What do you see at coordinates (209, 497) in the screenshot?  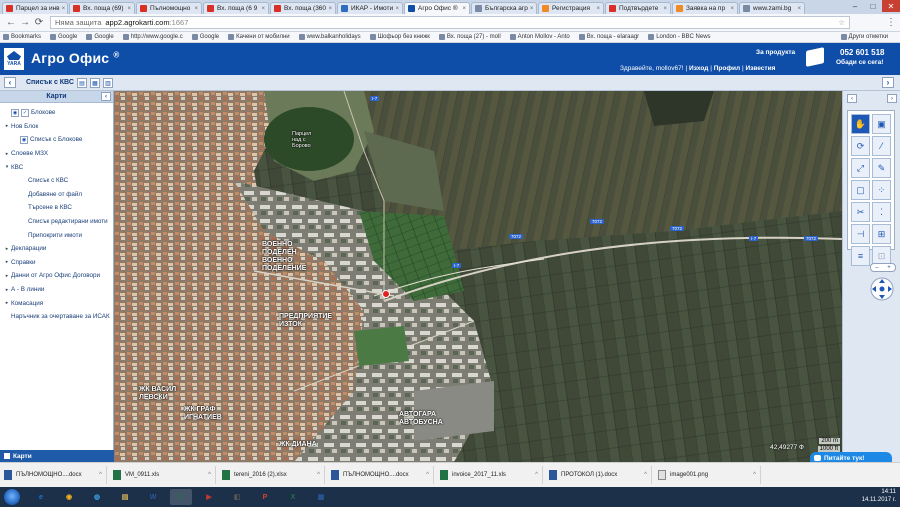 I see `taskbar-app-icon: ▶` at bounding box center [209, 497].